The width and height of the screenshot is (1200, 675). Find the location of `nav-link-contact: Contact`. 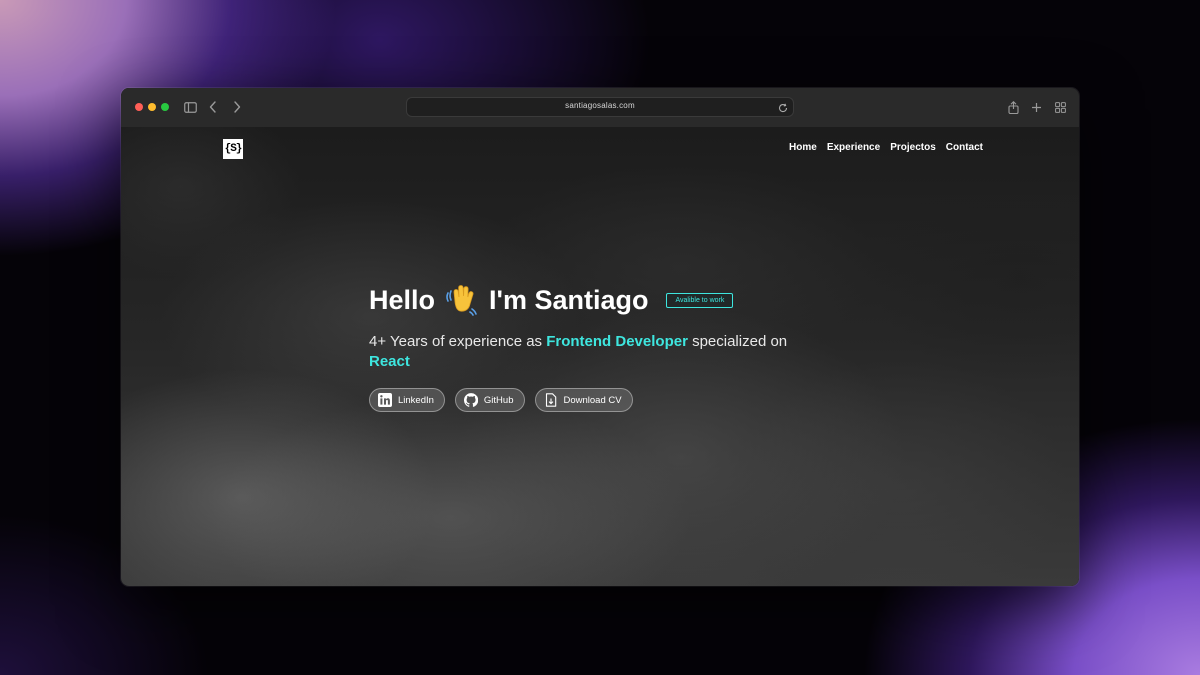

nav-link-contact: Contact is located at coordinates (964, 147).